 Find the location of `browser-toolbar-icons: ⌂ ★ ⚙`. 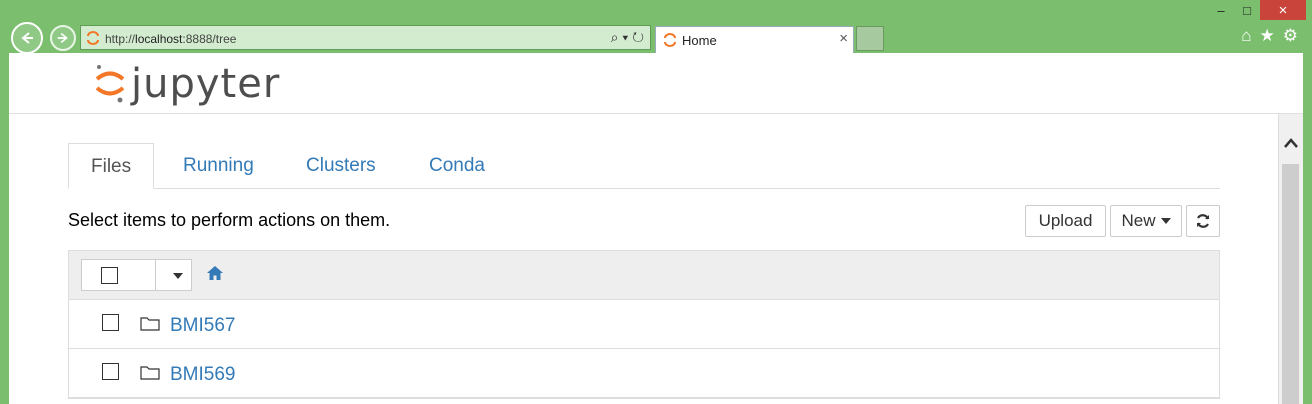

browser-toolbar-icons: ⌂ ★ ⚙ is located at coordinates (1269, 36).